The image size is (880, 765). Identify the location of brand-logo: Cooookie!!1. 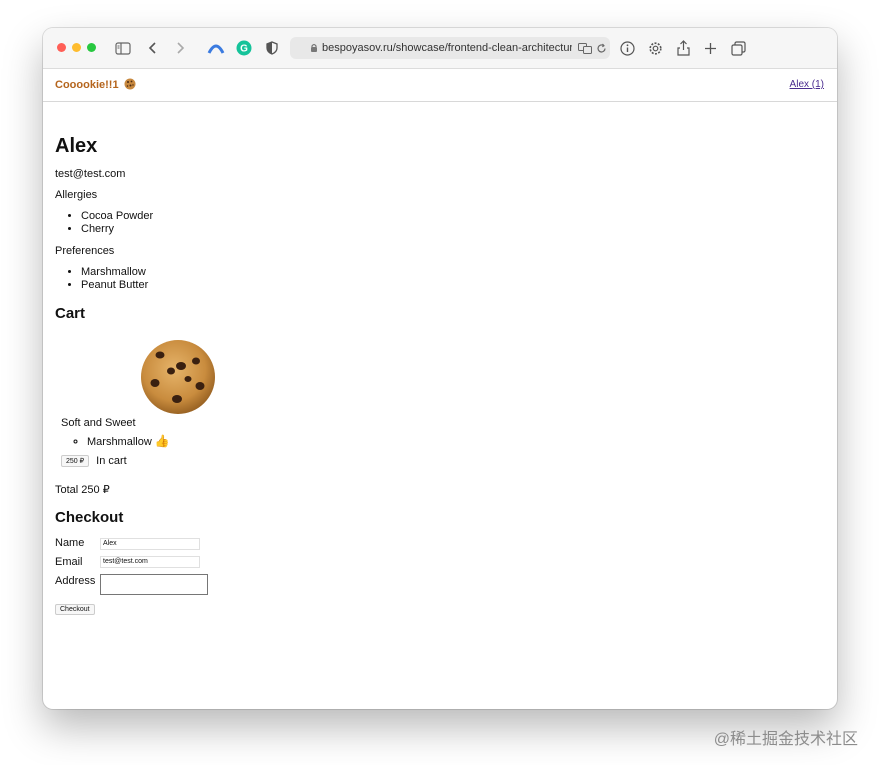
(95, 85).